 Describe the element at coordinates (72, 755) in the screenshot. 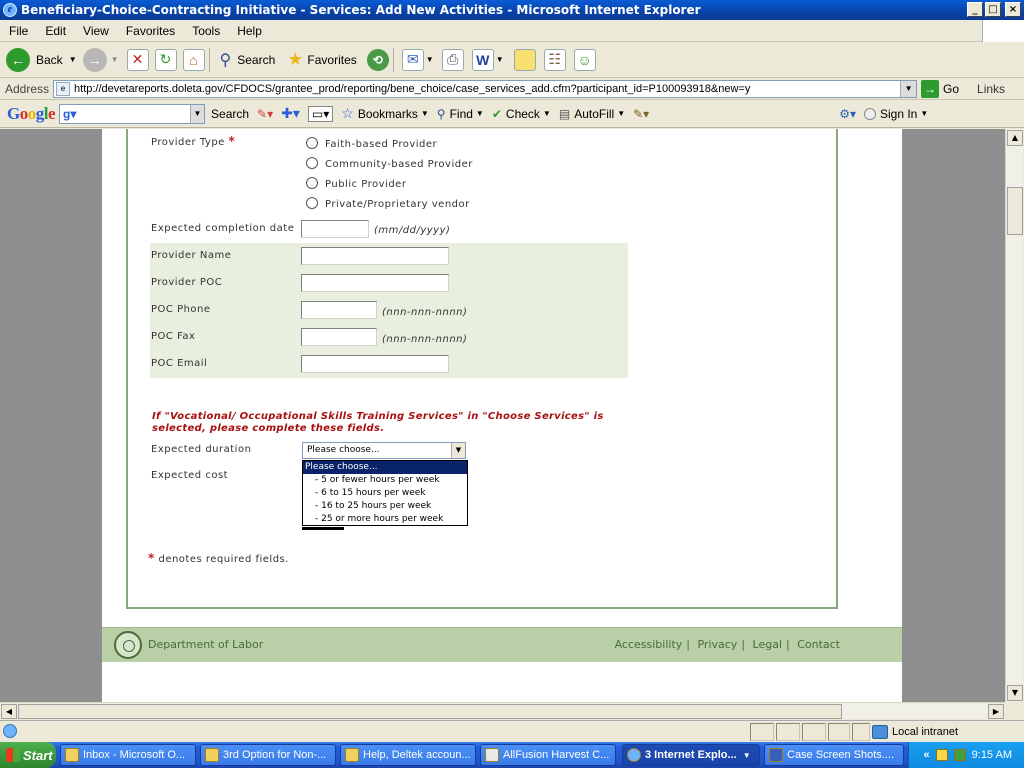

I see `outlook-icon` at that location.